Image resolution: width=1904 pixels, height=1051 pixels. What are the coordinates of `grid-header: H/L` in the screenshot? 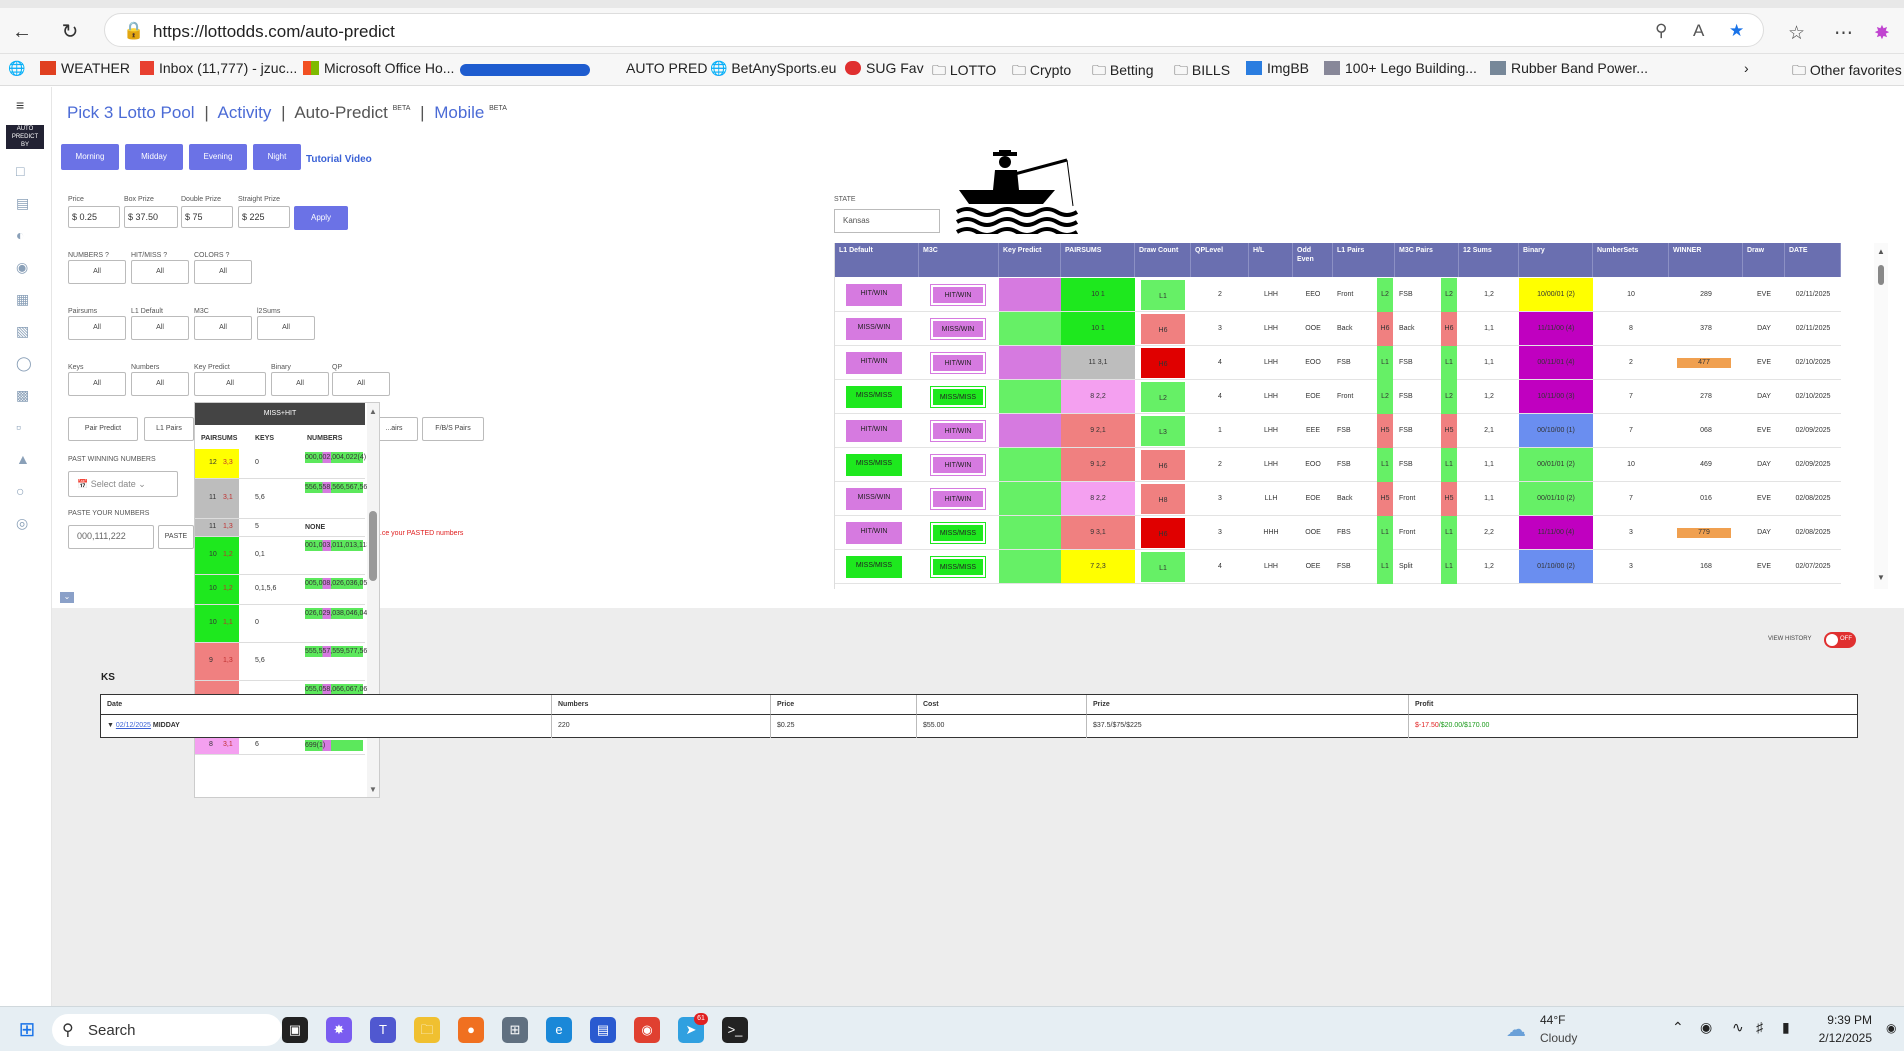 It's located at (1271, 260).